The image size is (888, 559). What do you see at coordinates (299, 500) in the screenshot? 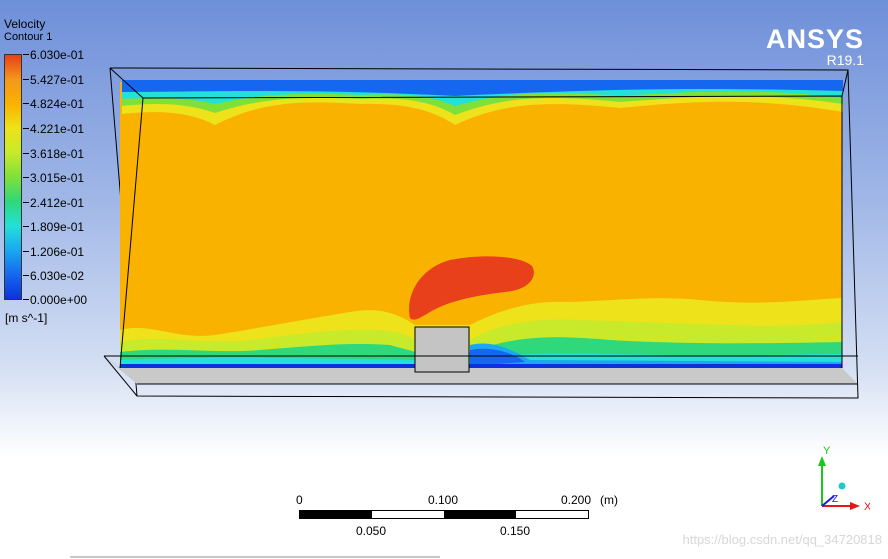
I see `scale-label: 0` at bounding box center [299, 500].